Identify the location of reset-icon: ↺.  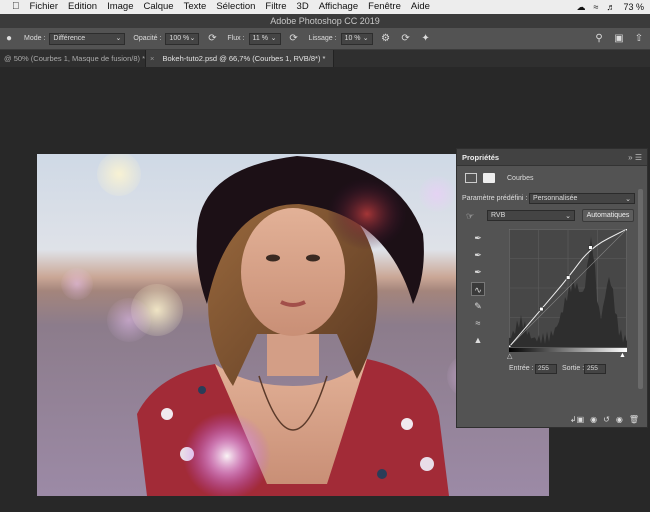
(606, 419).